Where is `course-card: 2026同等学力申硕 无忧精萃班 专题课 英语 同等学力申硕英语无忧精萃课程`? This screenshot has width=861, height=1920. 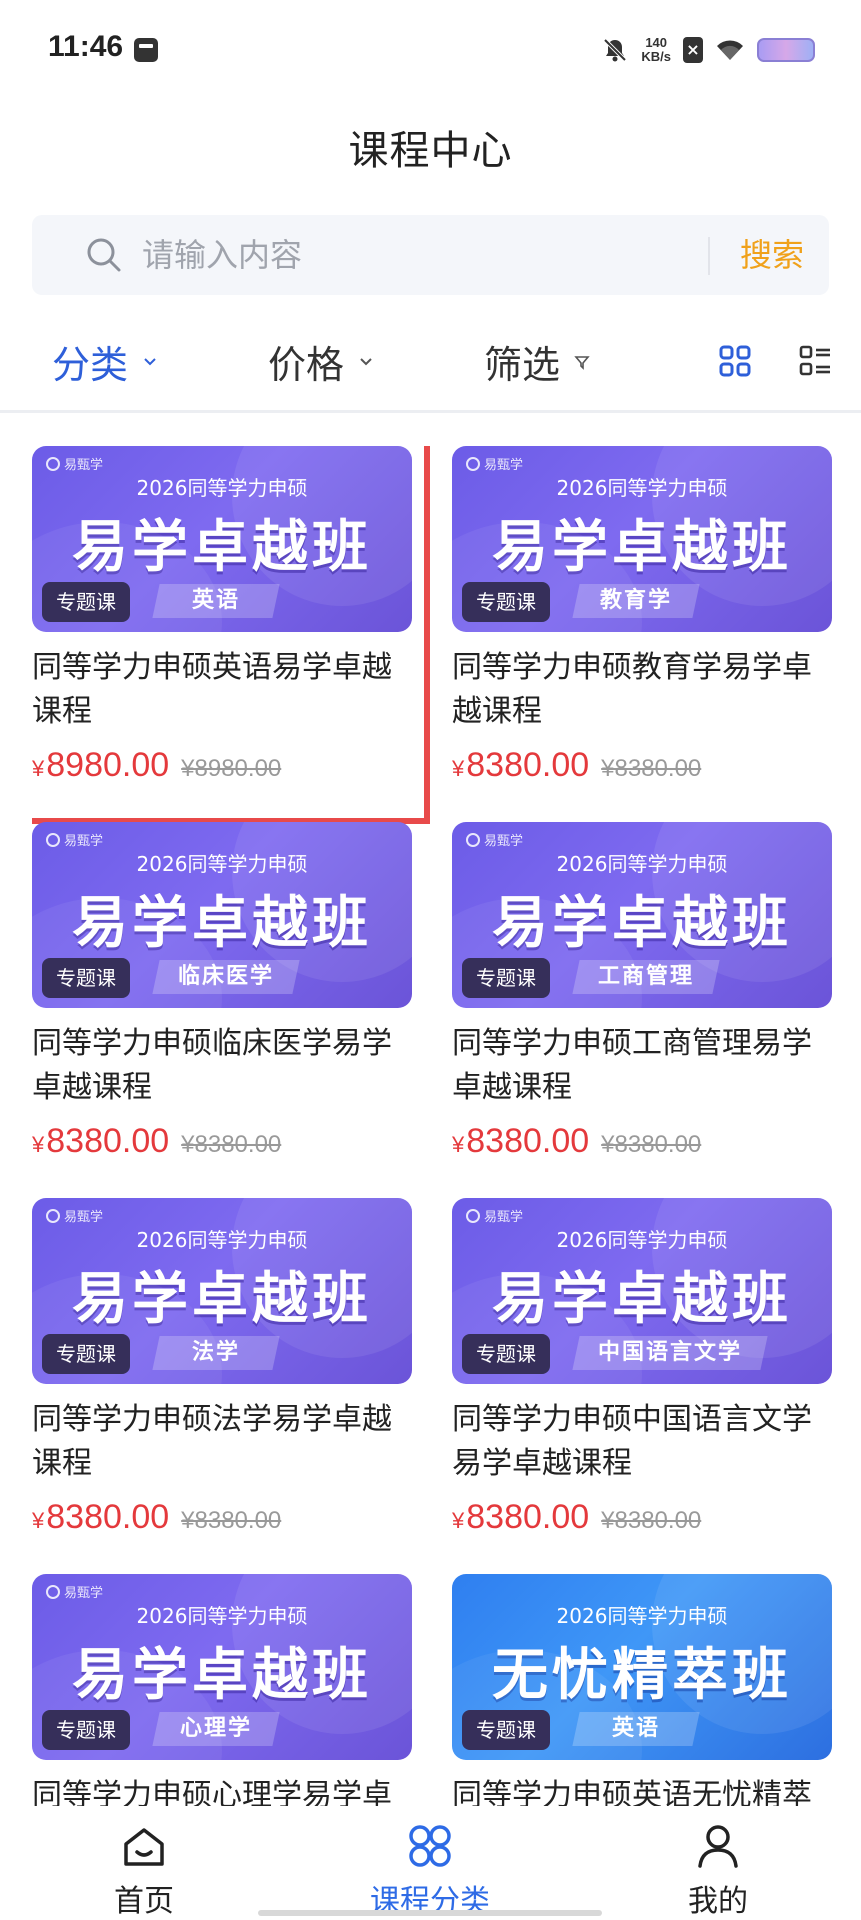 course-card: 2026同等学力申硕 无忧精萃班 专题课 英语 同等学力申硕英语无忧精萃课程 is located at coordinates (642, 1690).